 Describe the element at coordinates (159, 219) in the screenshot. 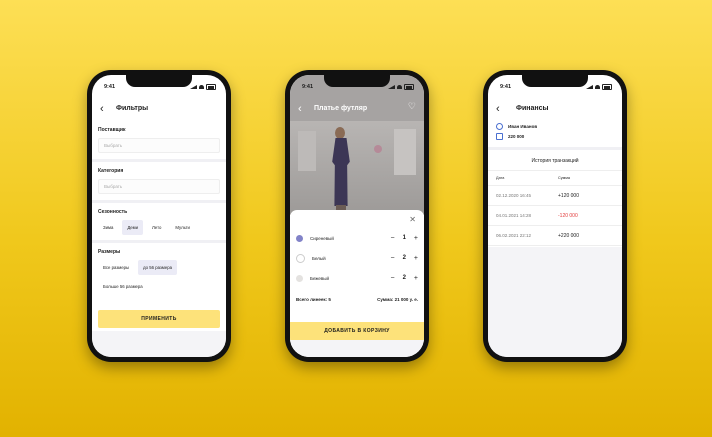

I see `season-section: Сезонность Зима Деми Лето Мульти` at that location.